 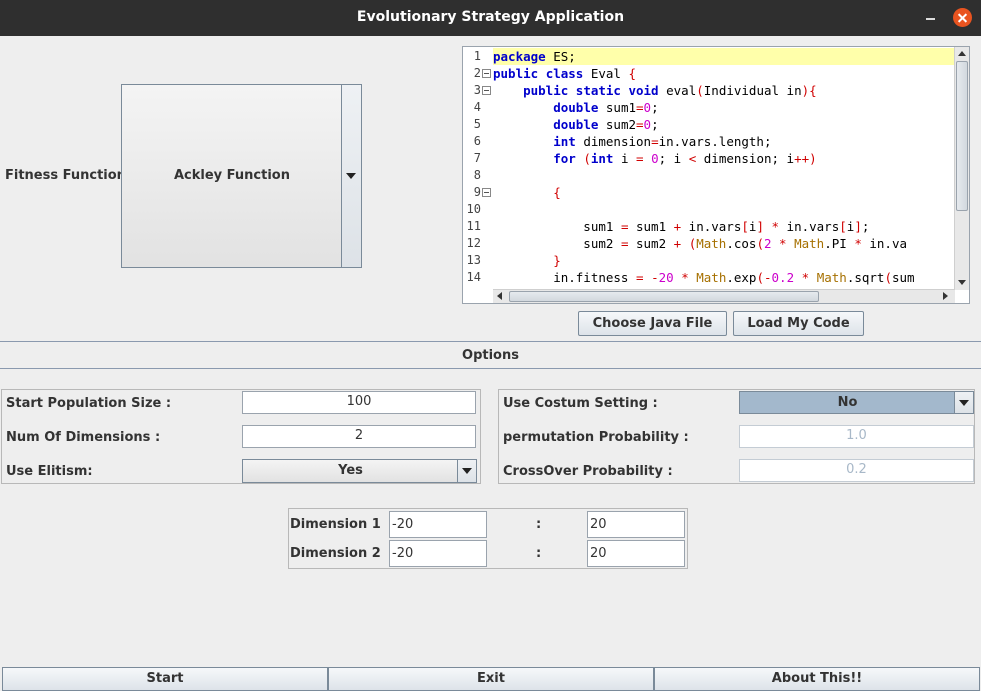 I want to click on dimension-1-max-input: 20, so click(x=636, y=524).